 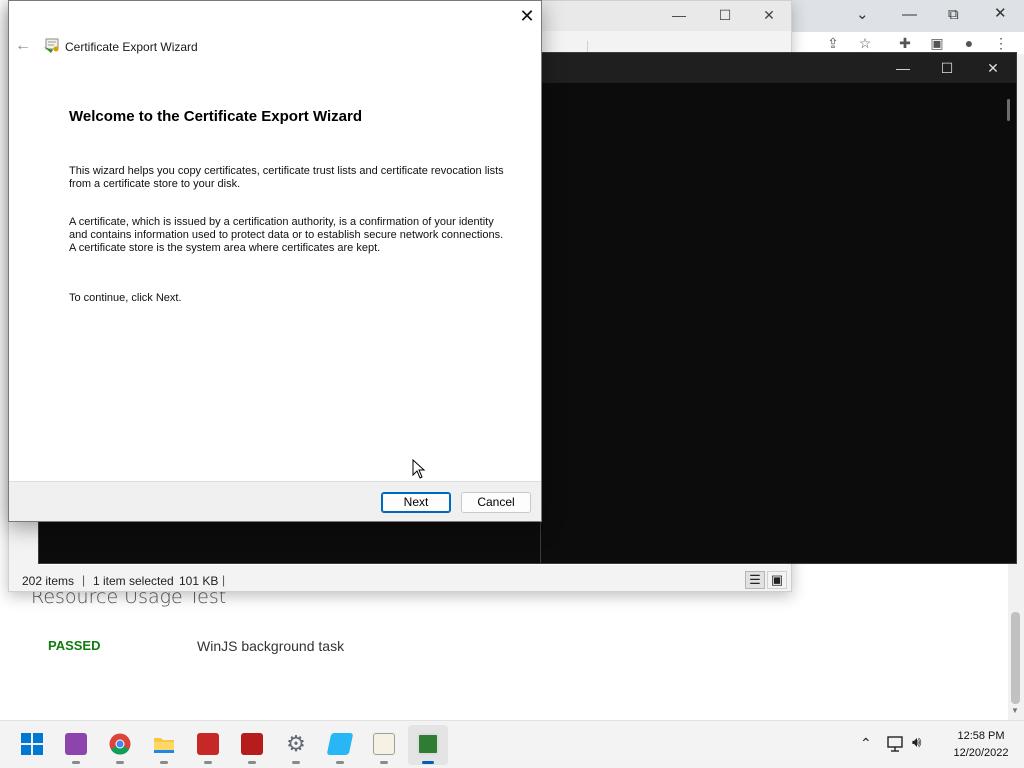 I want to click on taskbar: ⚙ ⌃ 🔊︎ 12:58 PM 12/20/2022, so click(x=512, y=744).